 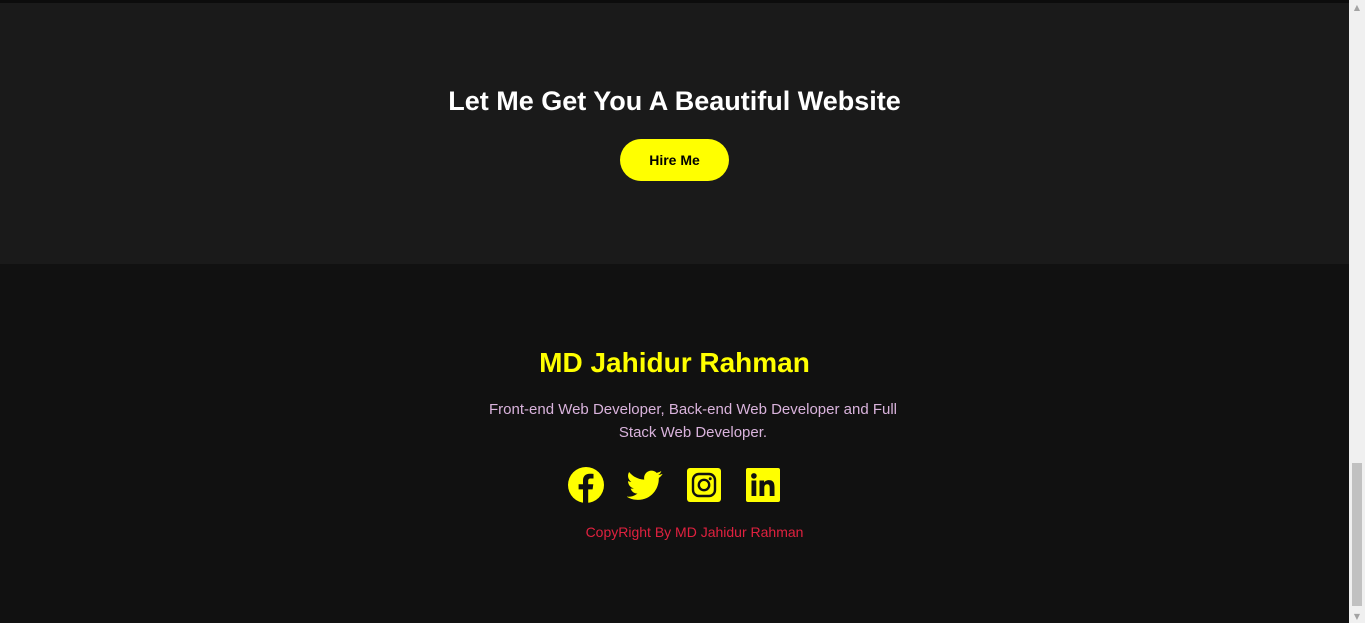 I want to click on facebook-icon, so click(x=586, y=485).